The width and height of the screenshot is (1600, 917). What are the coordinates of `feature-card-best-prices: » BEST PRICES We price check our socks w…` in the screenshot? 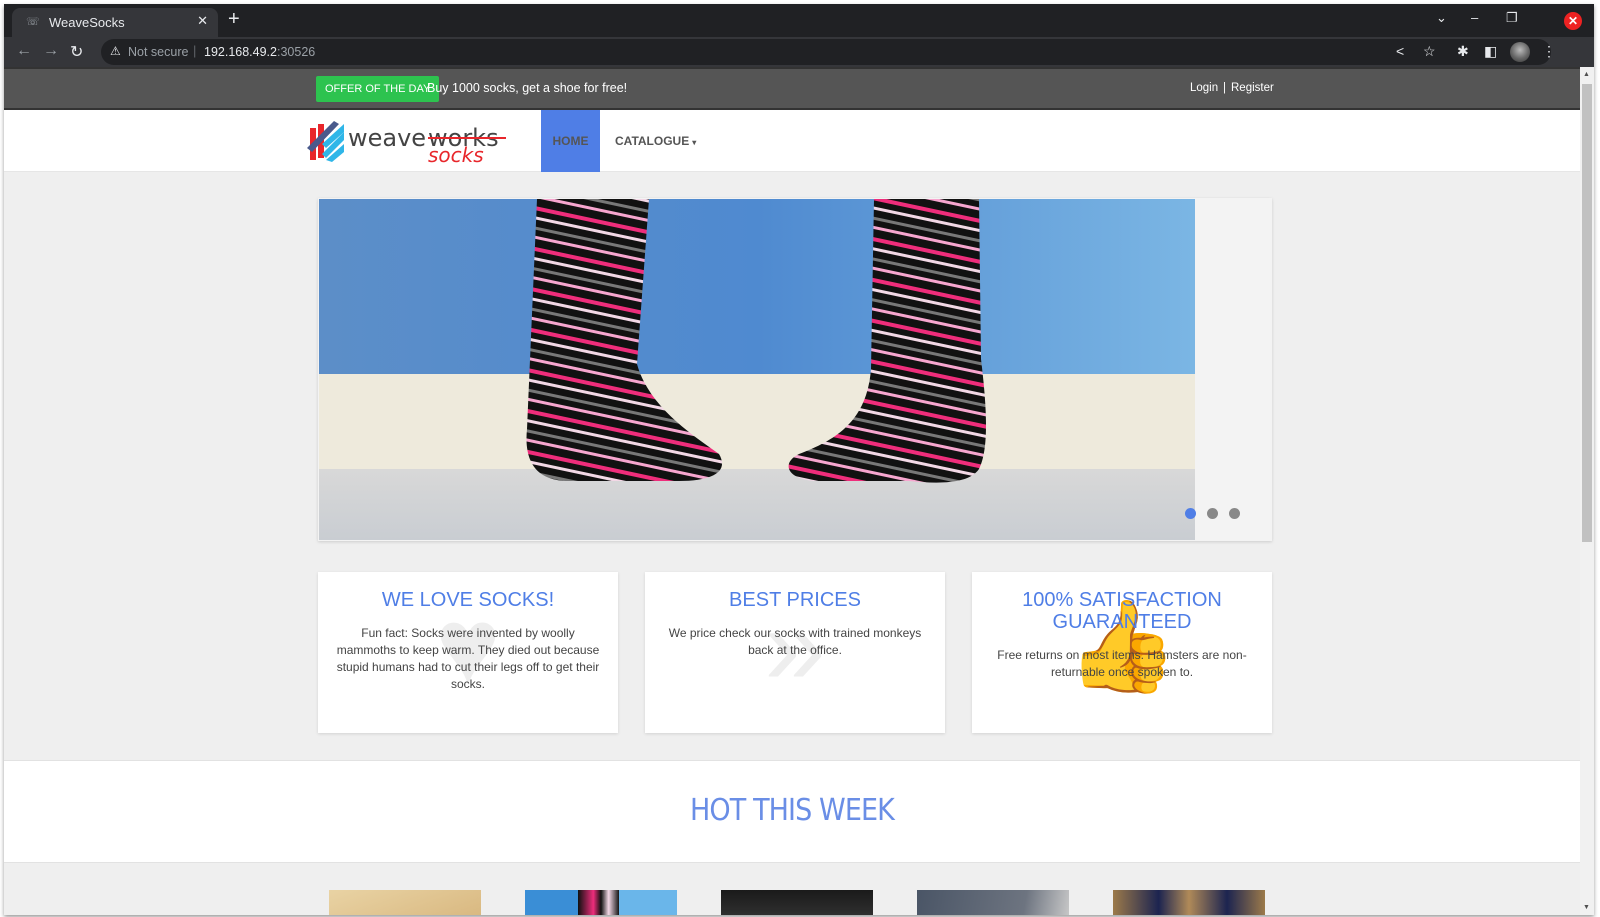 It's located at (795, 652).